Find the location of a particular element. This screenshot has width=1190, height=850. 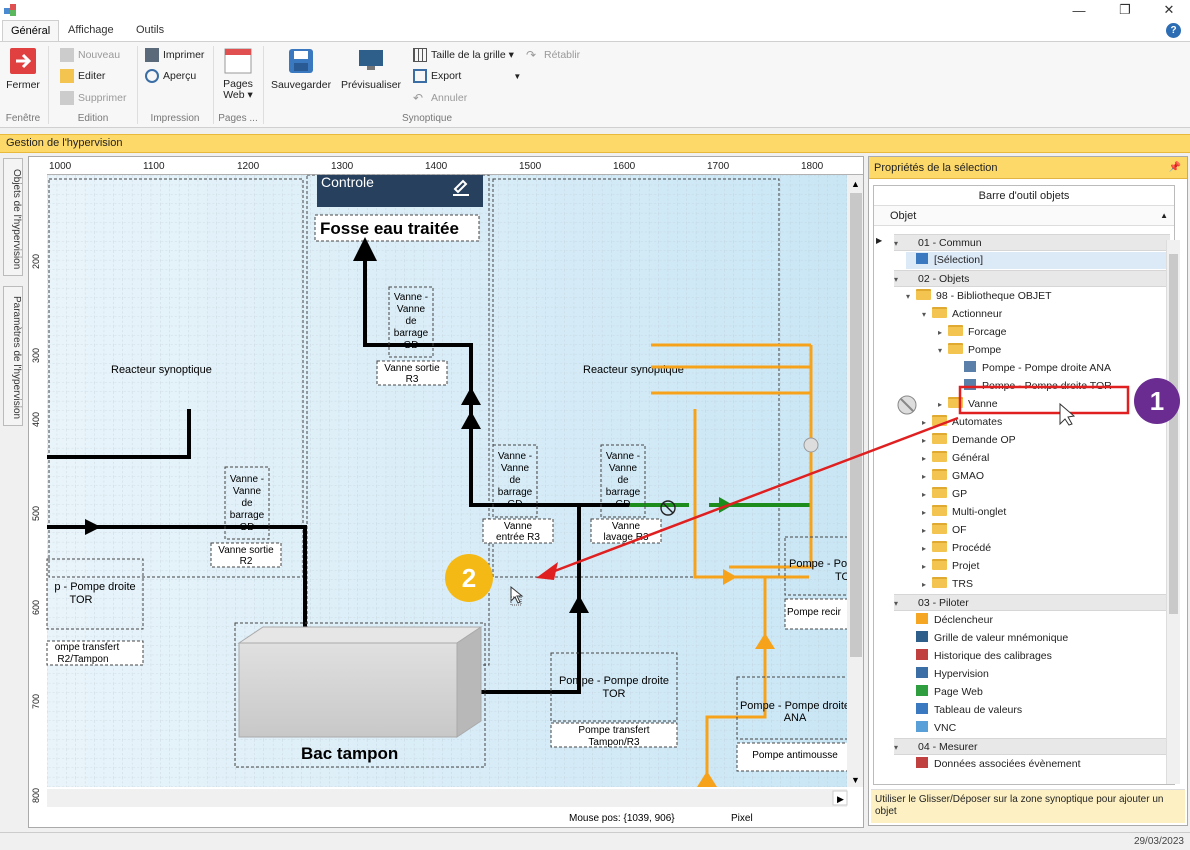

tree-item: ▸ Général is located at coordinates (1046, 458).